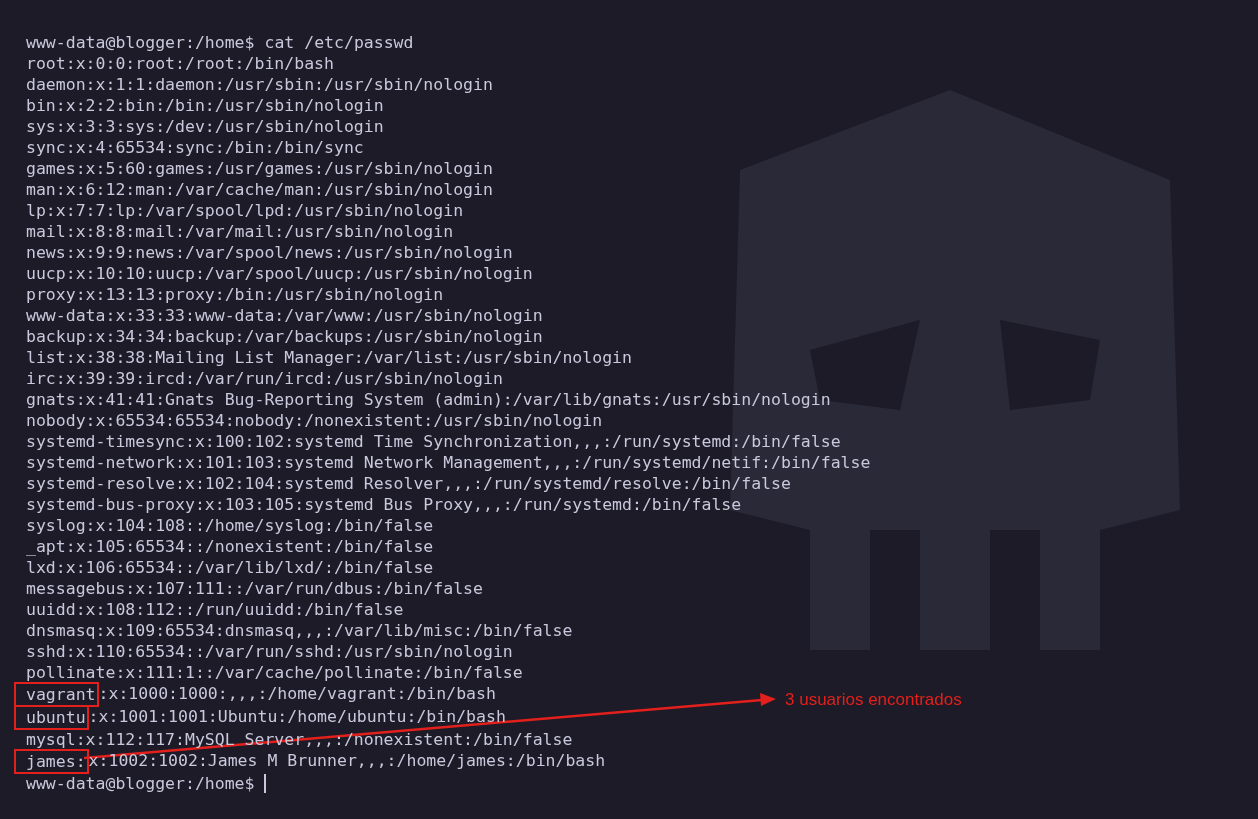  What do you see at coordinates (269, 252) in the screenshot?
I see `terminal-line: news:x:9:9:news:/var/spool/news:/usr/sbin/nologin` at bounding box center [269, 252].